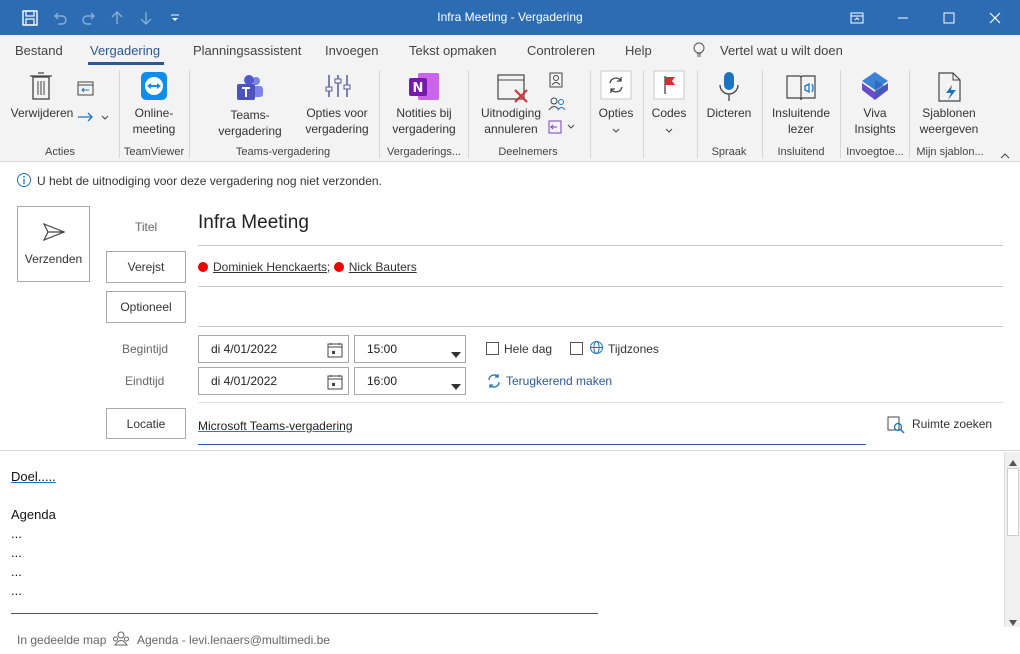 This screenshot has width=1020, height=654. Describe the element at coordinates (42, 113) in the screenshot. I see `delete-button: Verwijderen` at that location.